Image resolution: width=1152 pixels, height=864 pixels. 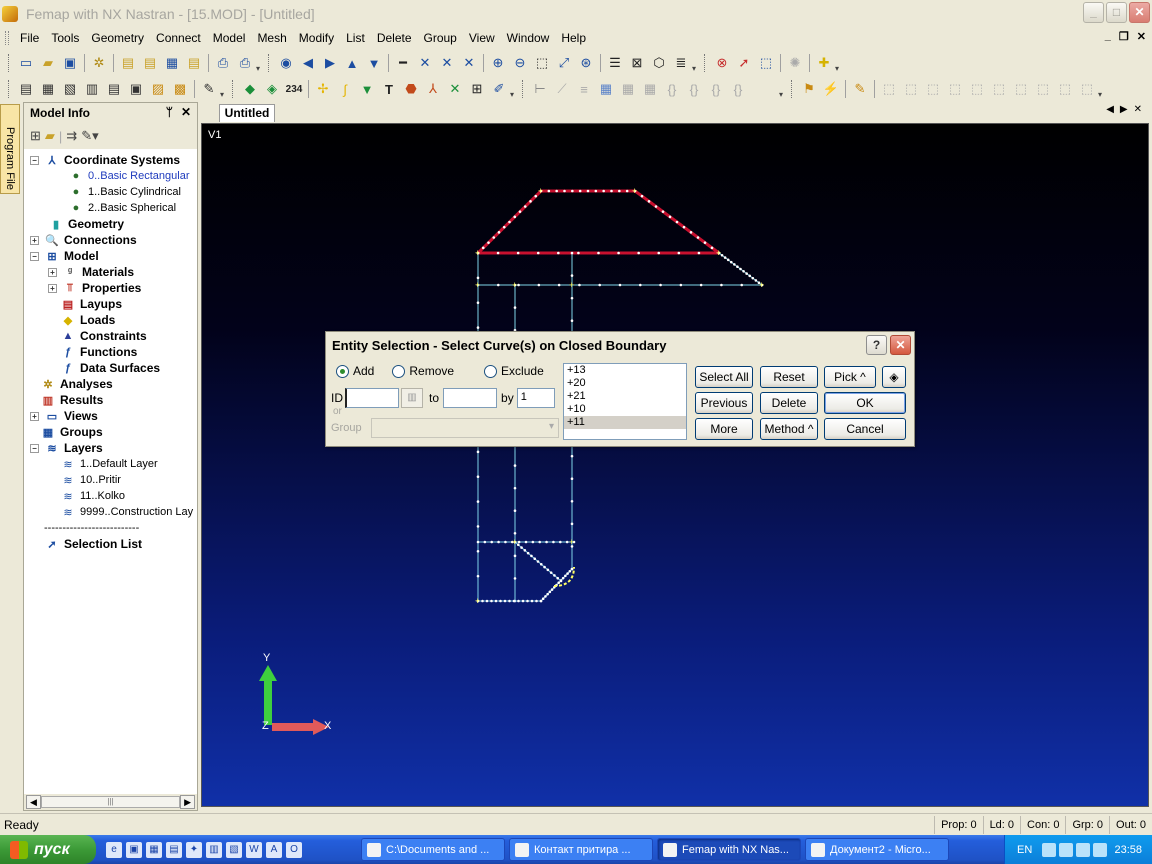 I want to click on post-animate-icon: ⬚, so click(x=933, y=89).